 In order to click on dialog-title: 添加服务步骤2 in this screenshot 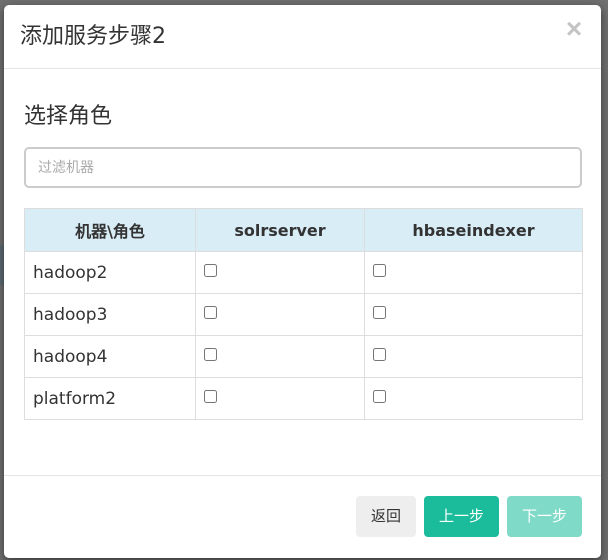, I will do `click(93, 36)`.